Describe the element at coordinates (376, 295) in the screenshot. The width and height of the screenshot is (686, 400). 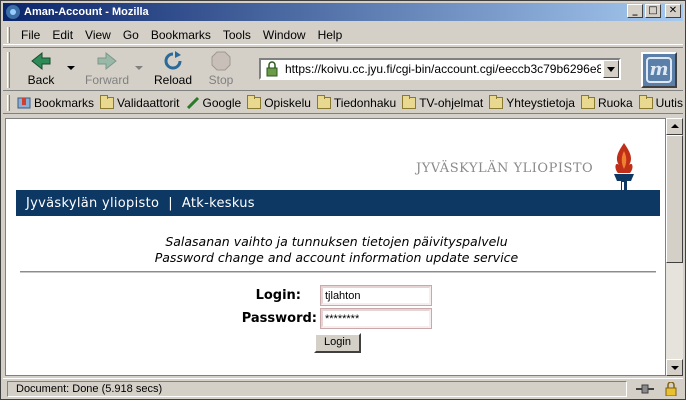
I see `login-input` at that location.